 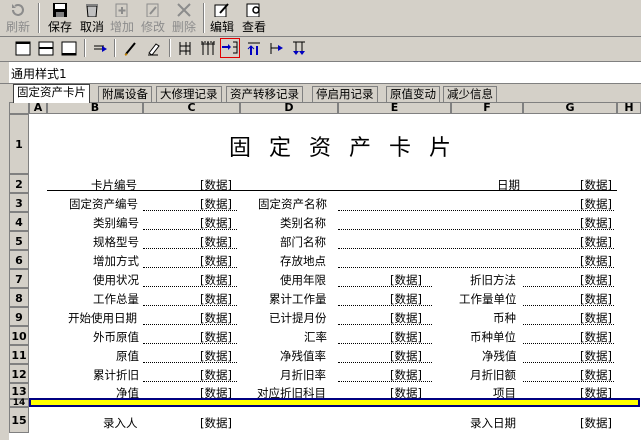 I want to click on row-header-12: 12, so click(x=19, y=373).